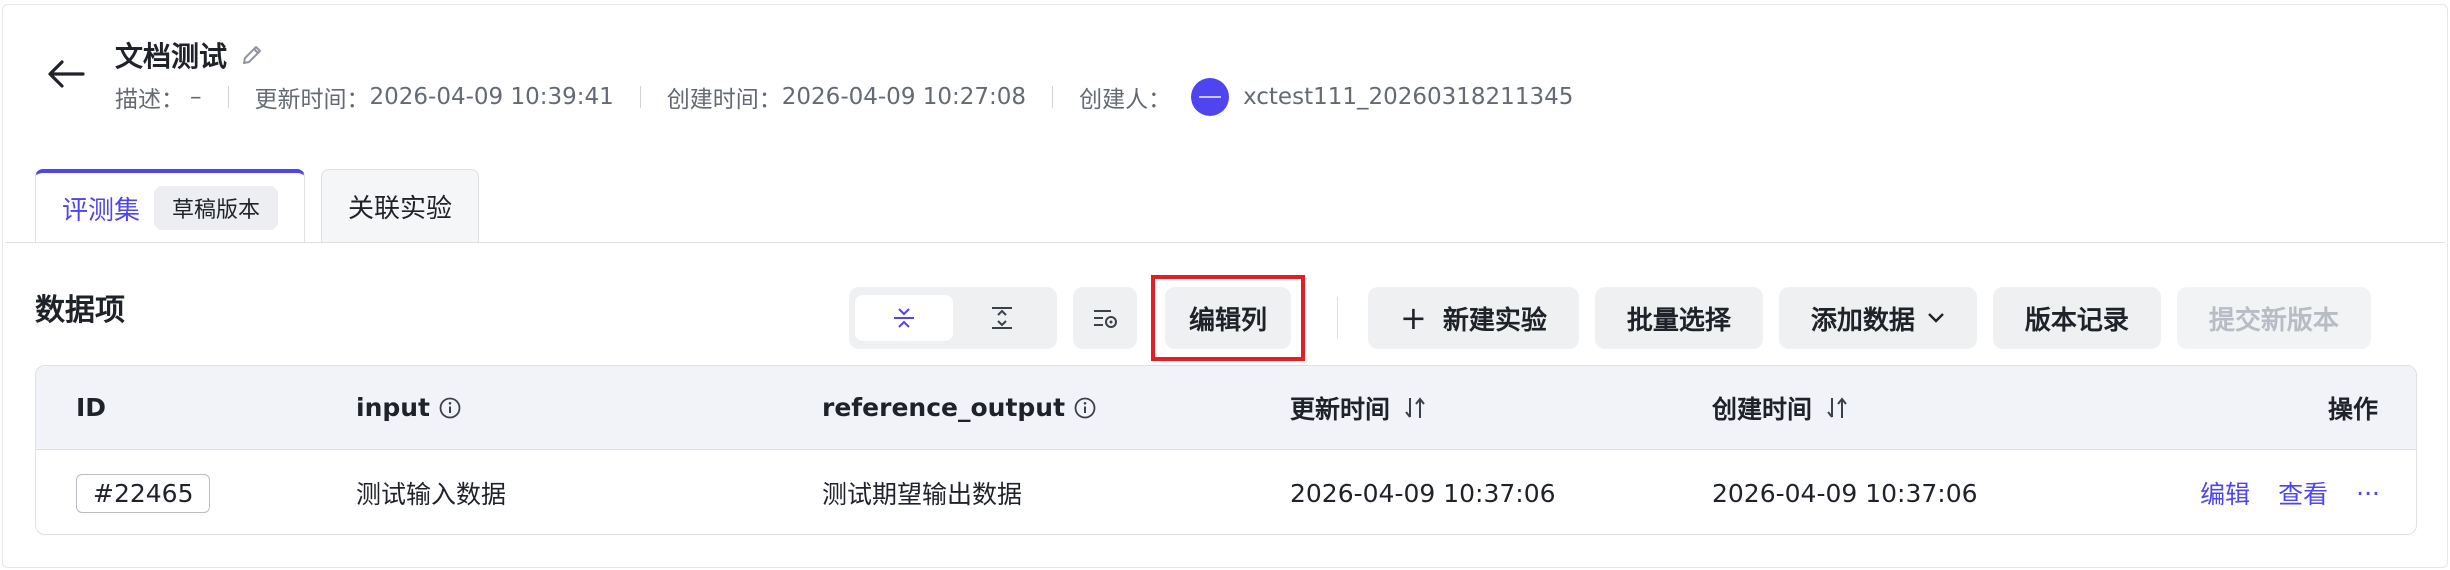 The width and height of the screenshot is (2450, 570). I want to click on created-value: 2026-04-09 10:27:08, so click(904, 97).